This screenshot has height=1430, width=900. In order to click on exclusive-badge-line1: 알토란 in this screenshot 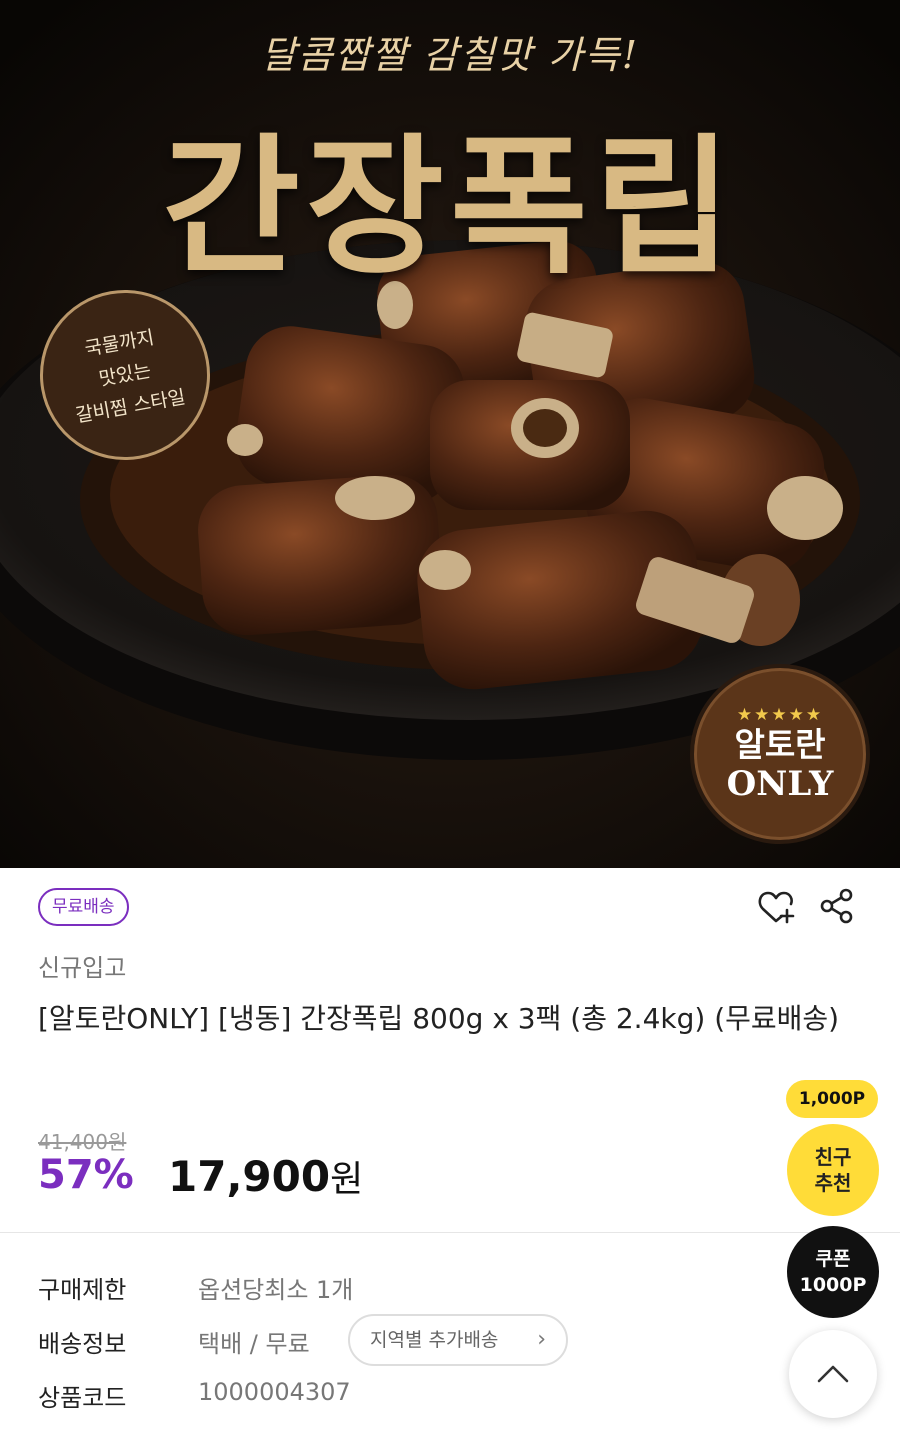, I will do `click(780, 744)`.